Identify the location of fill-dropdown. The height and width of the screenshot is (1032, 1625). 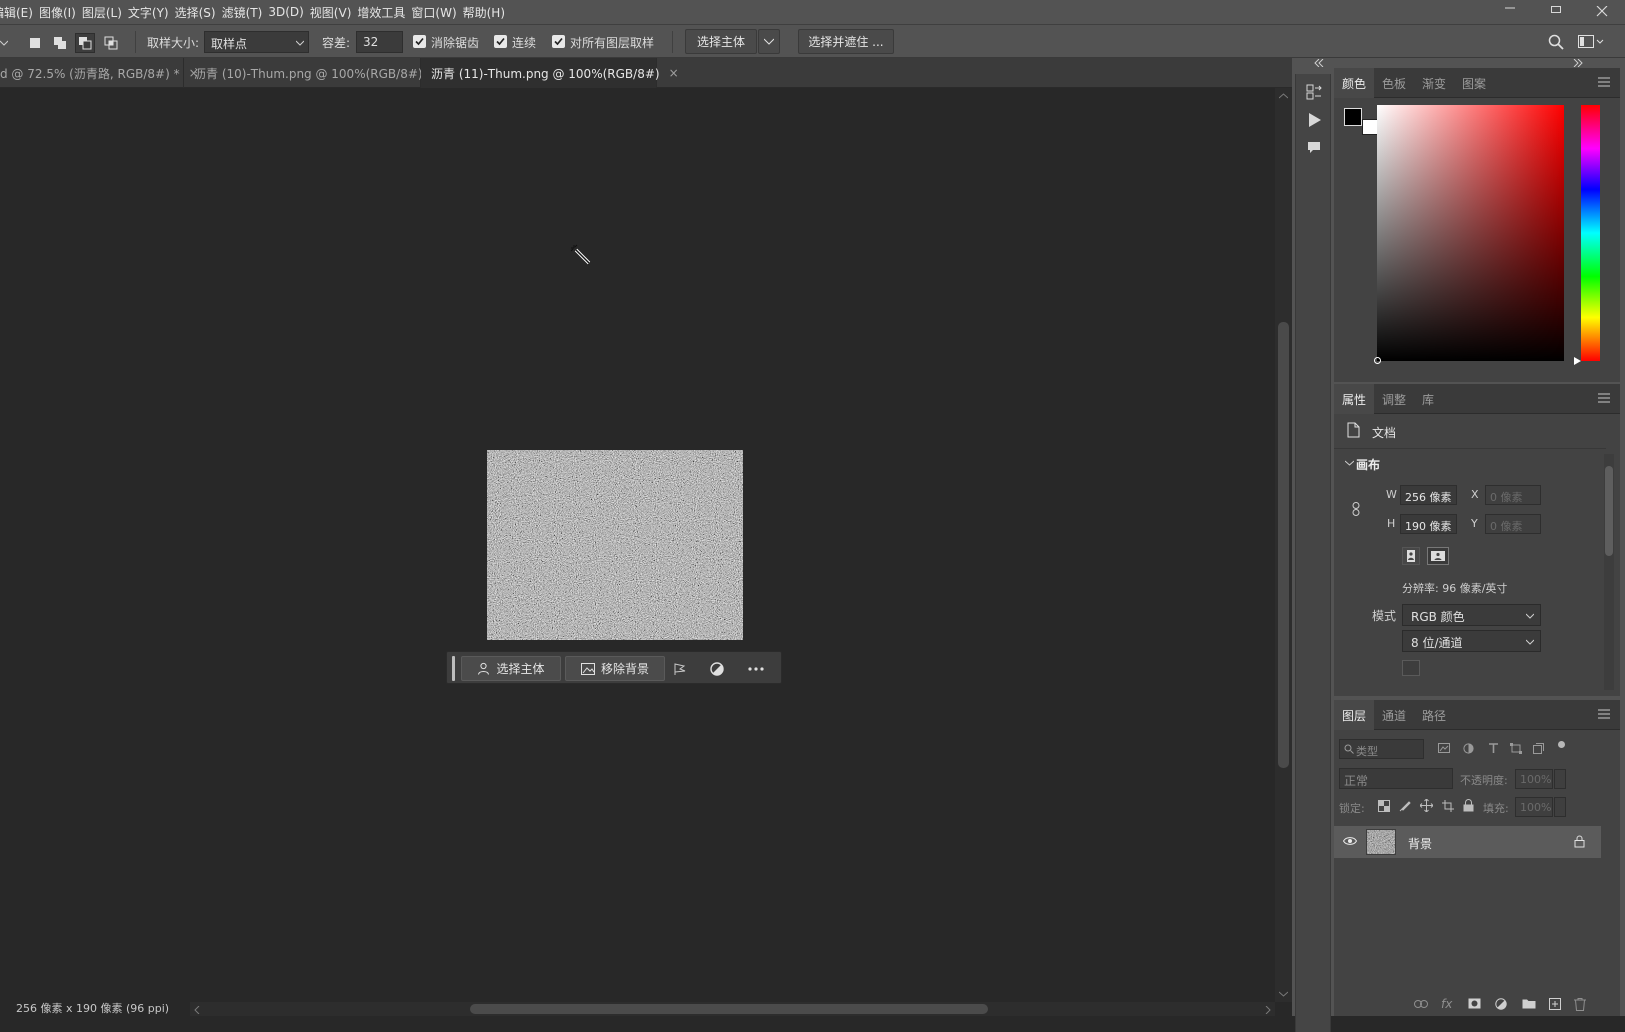
(1560, 807).